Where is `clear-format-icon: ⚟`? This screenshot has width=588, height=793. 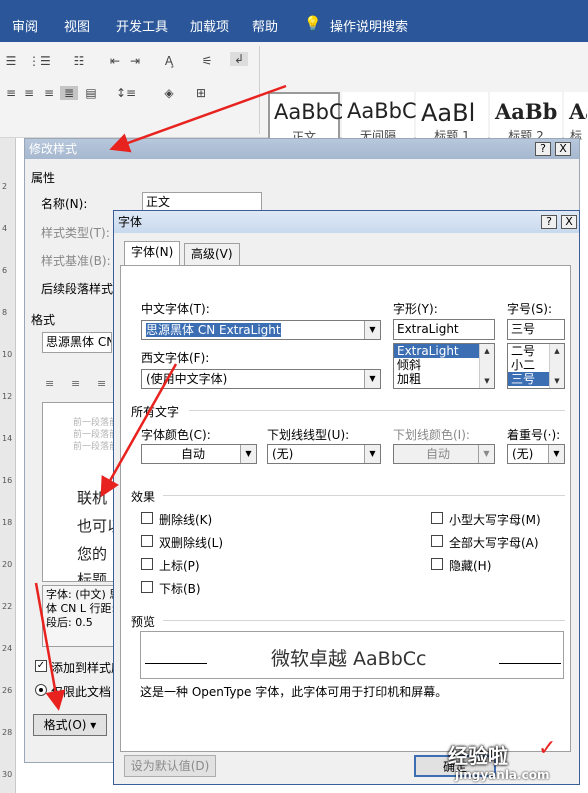 clear-format-icon: ⚟ is located at coordinates (207, 61).